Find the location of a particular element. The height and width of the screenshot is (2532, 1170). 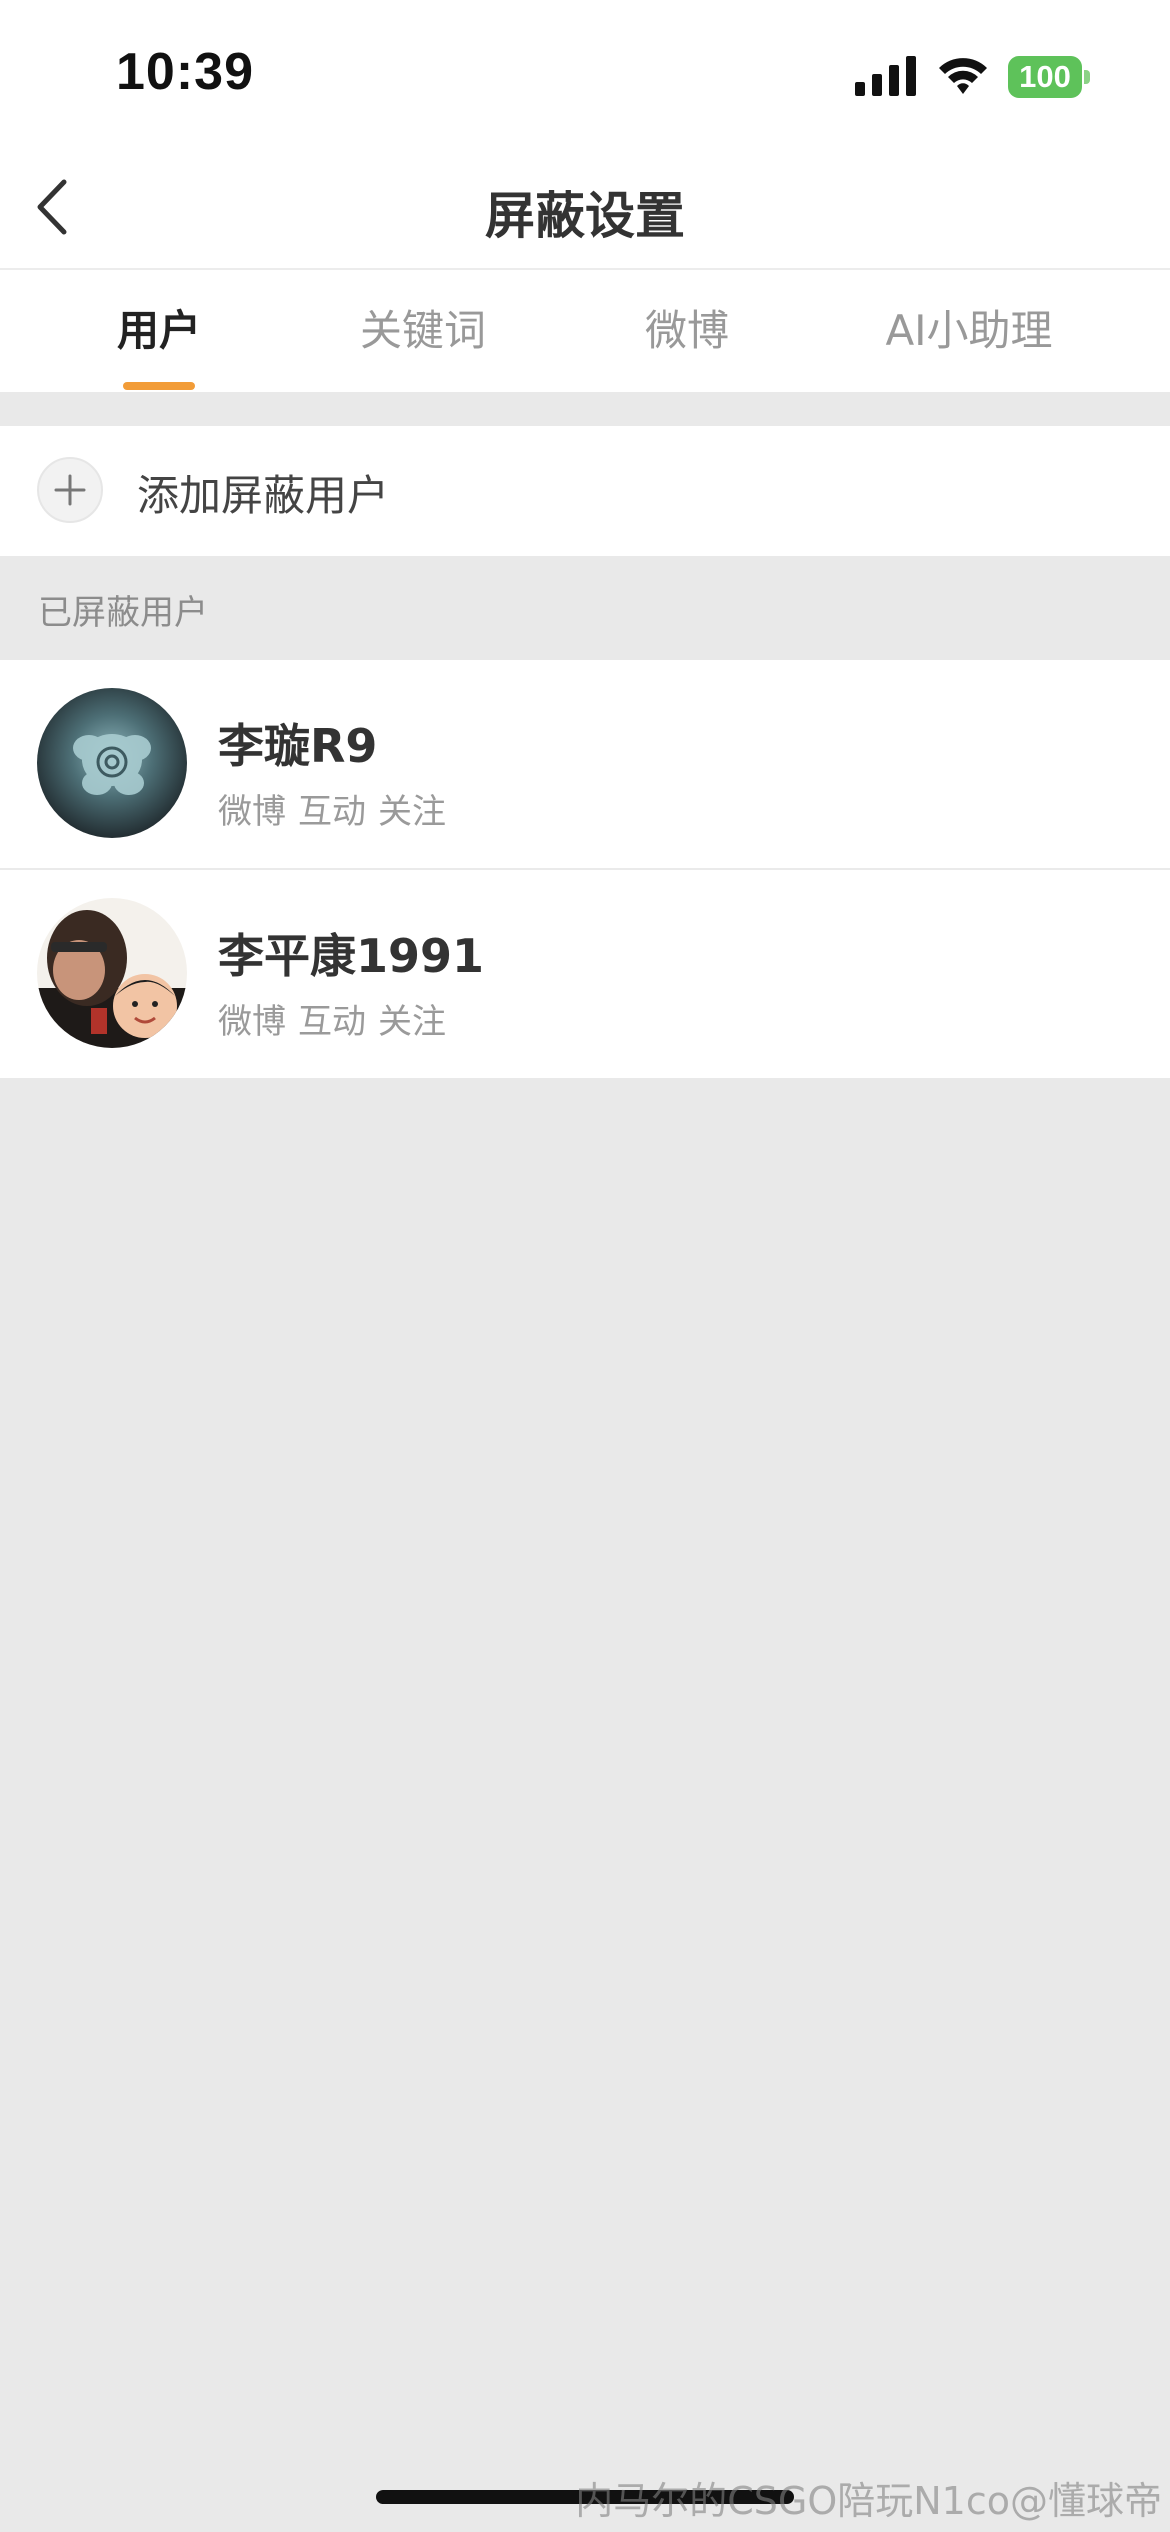

list-item: 李璇R9 微博 互动 关注 is located at coordinates (585, 764).